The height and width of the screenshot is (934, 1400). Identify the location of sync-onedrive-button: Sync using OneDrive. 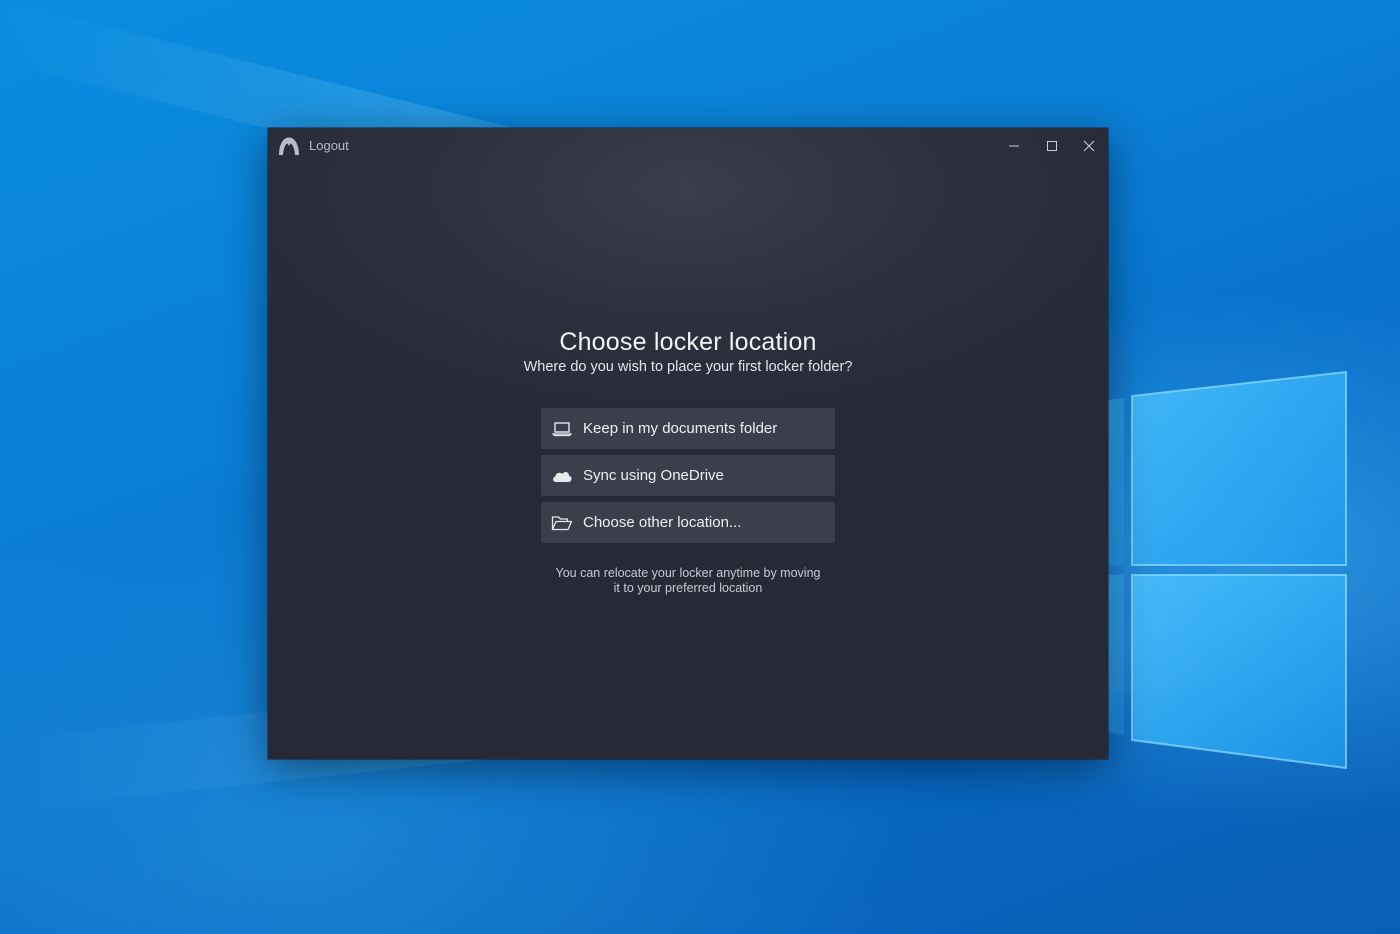
(688, 475).